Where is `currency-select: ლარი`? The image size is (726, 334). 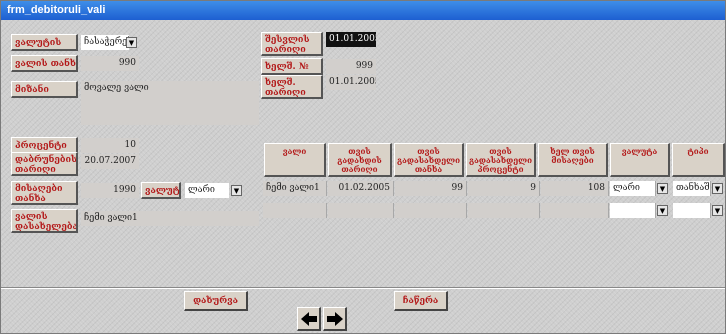
currency-select: ლარი is located at coordinates (207, 190).